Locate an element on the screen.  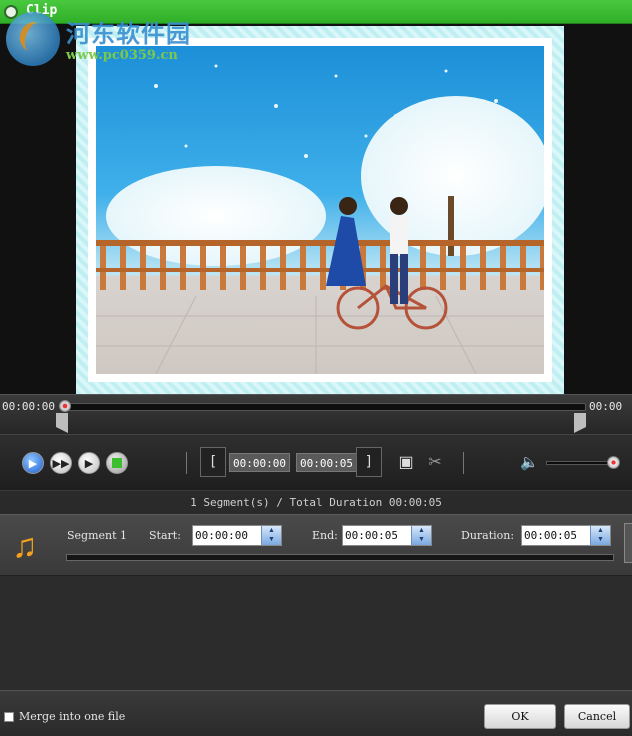
scissors-icon: ✂ is located at coordinates (435, 463).